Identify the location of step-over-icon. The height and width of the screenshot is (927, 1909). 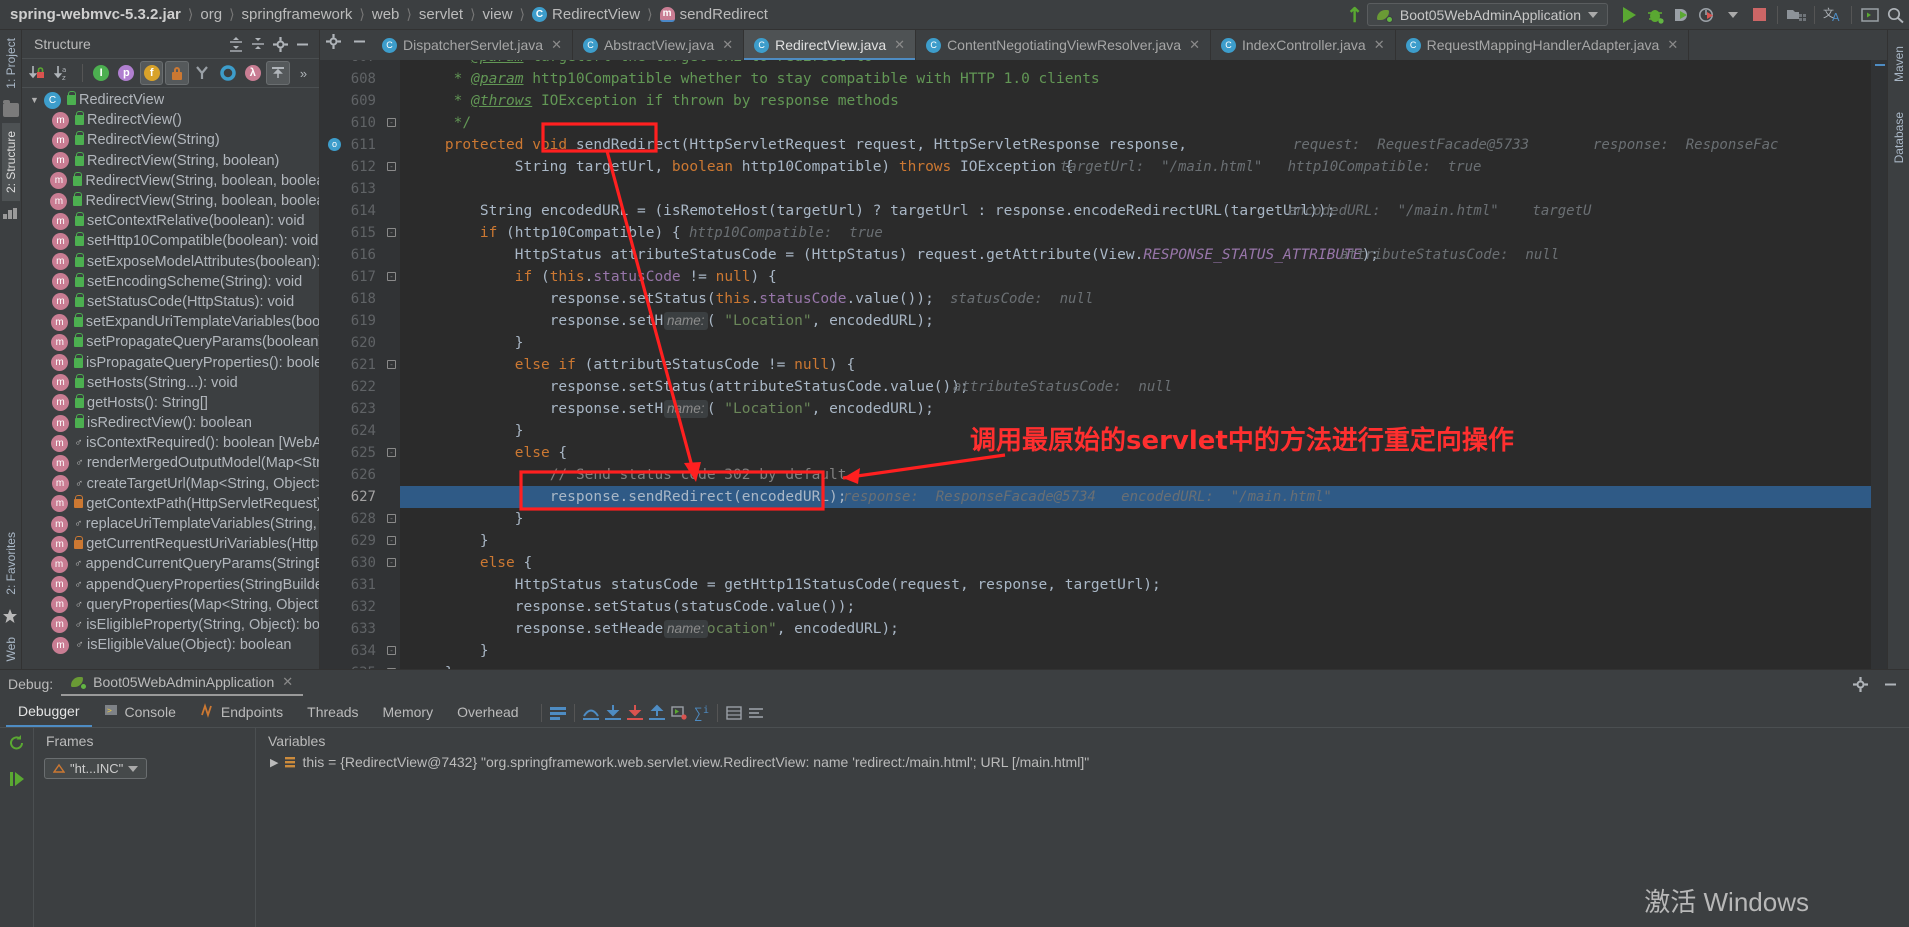
(591, 713).